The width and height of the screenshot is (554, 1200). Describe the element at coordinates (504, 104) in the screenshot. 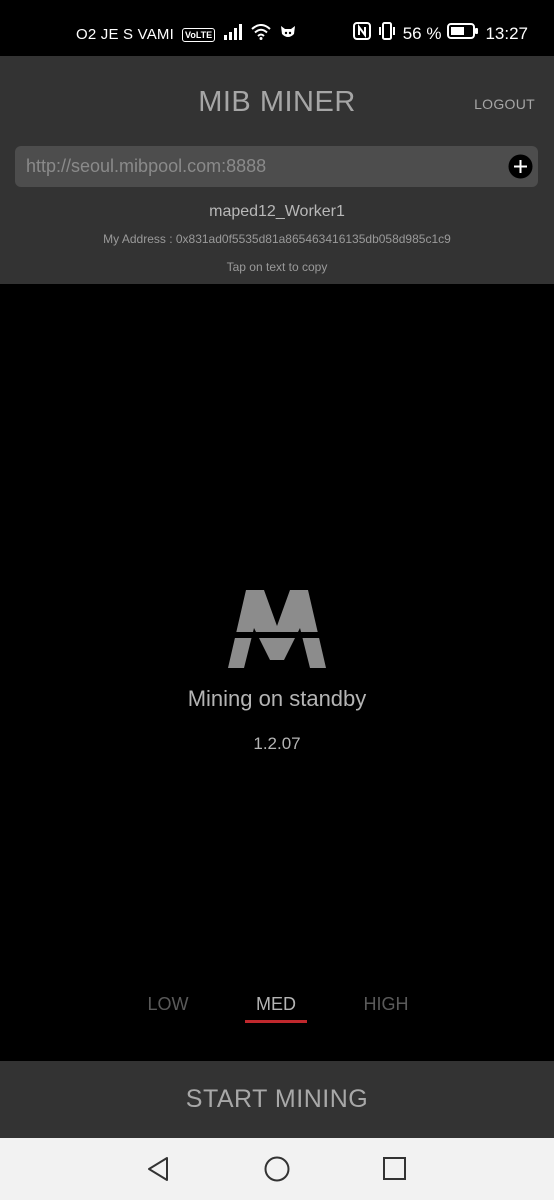

I see `logout-button: LOGOUT` at that location.